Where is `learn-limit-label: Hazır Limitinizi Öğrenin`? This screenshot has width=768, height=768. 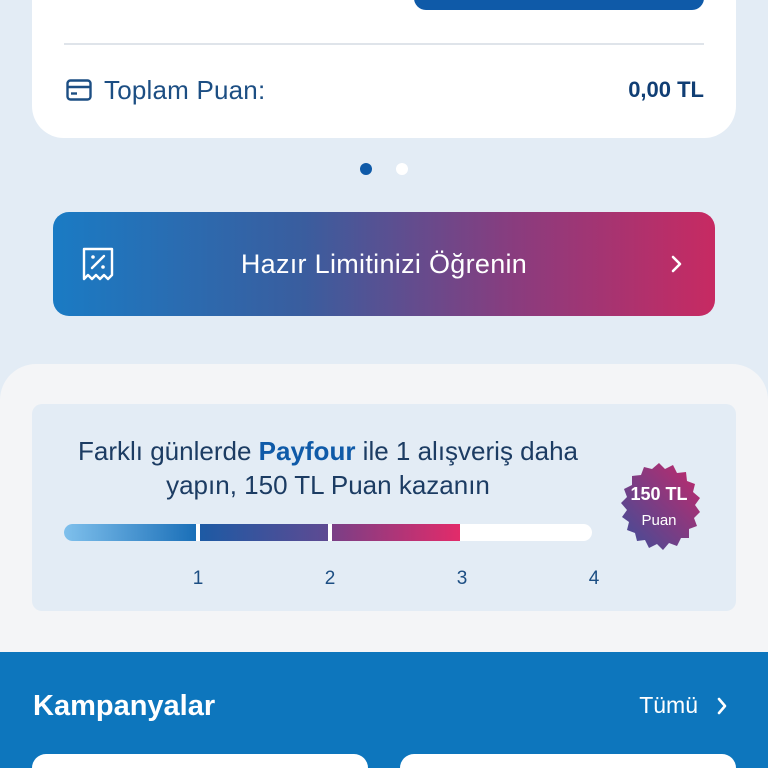 learn-limit-label: Hazır Limitinizi Öğrenin is located at coordinates (384, 263).